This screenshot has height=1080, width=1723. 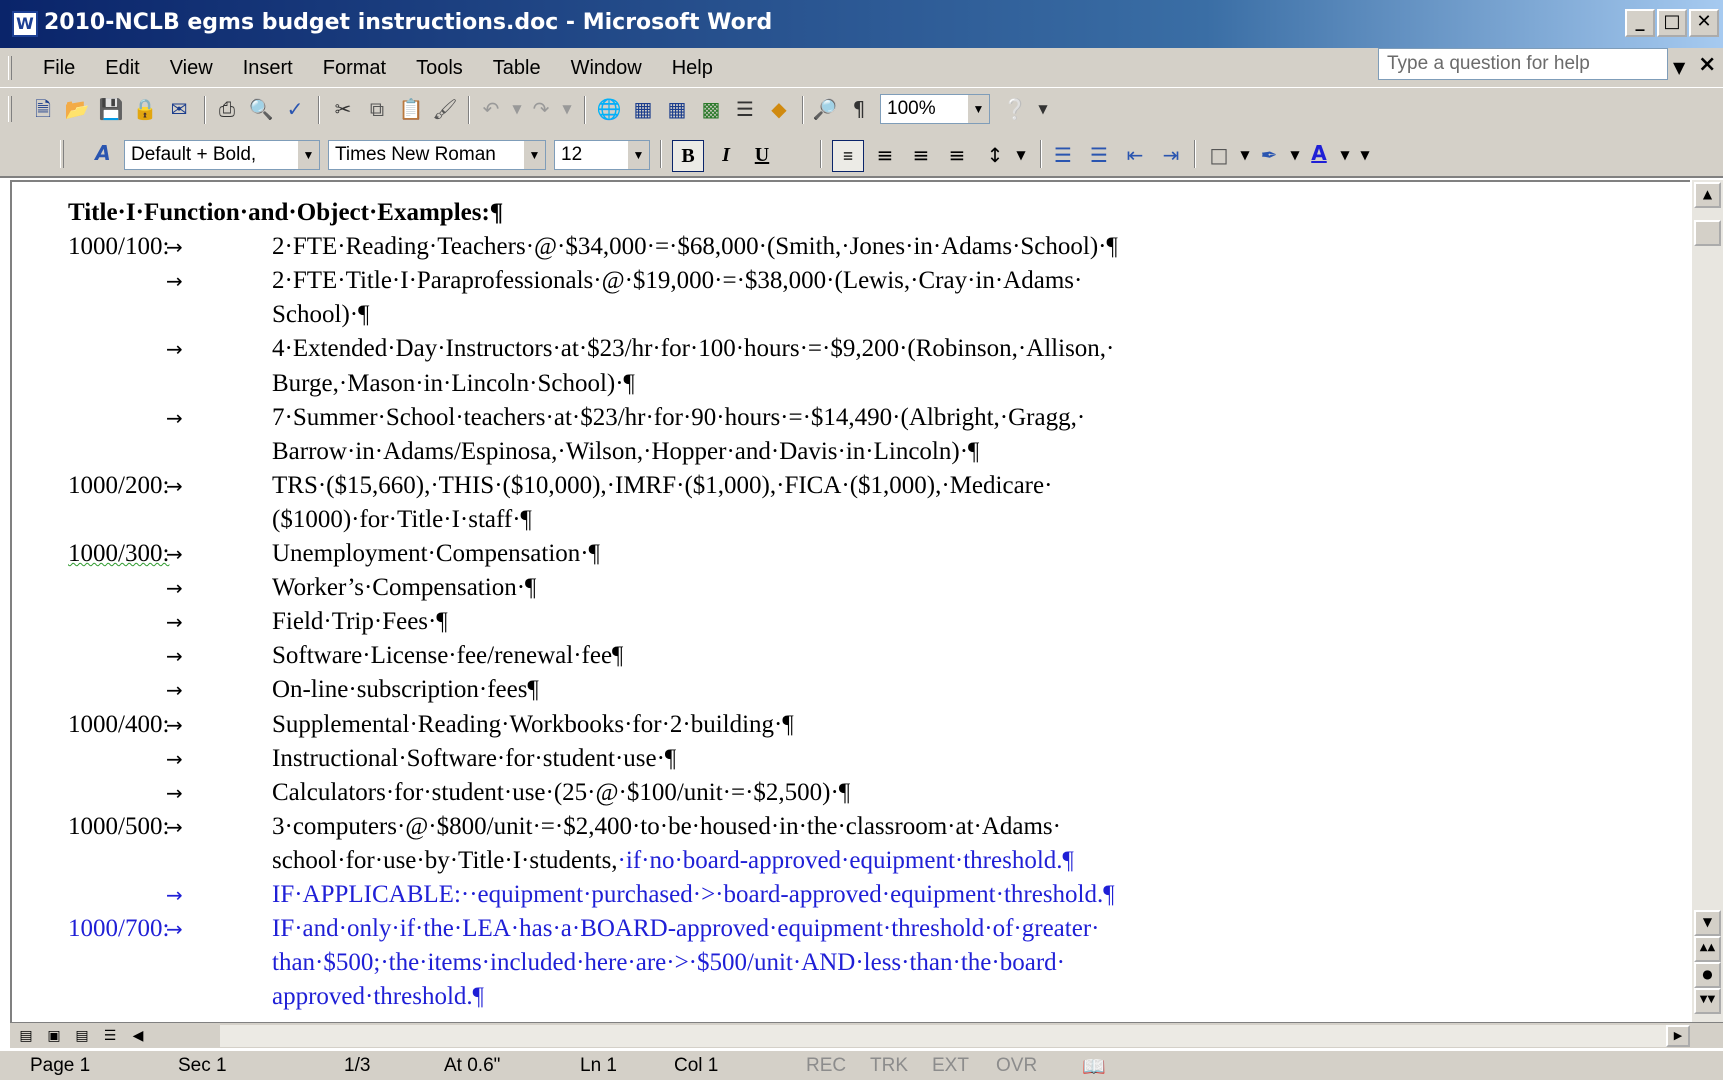 I want to click on undo-dropdown-icon: ▼, so click(x=517, y=109).